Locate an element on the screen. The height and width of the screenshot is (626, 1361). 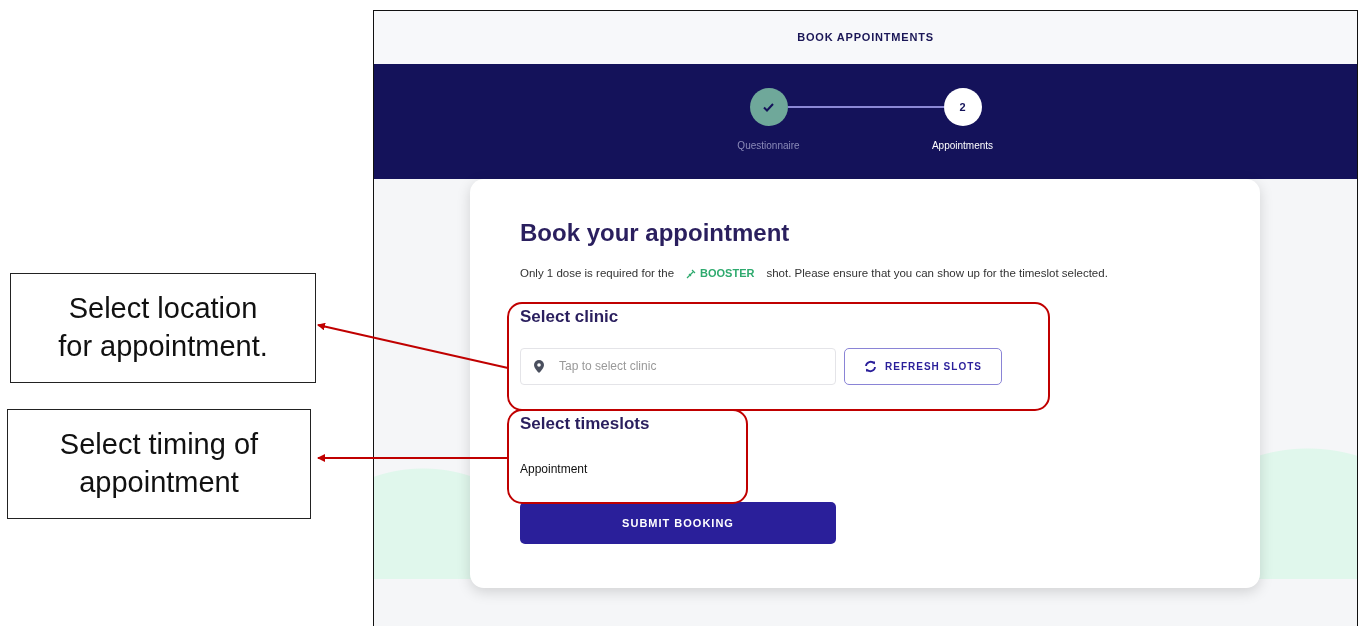
intro-text: shot. Please ensure that you can show up for the timeslot selected. is located at coordinates (937, 273).